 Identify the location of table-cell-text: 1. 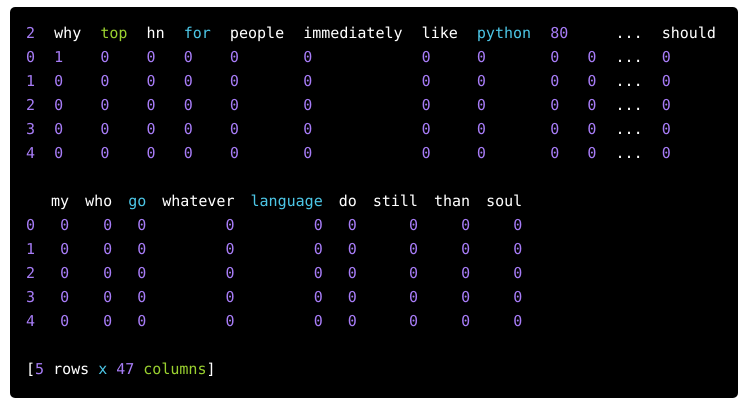
(59, 57).